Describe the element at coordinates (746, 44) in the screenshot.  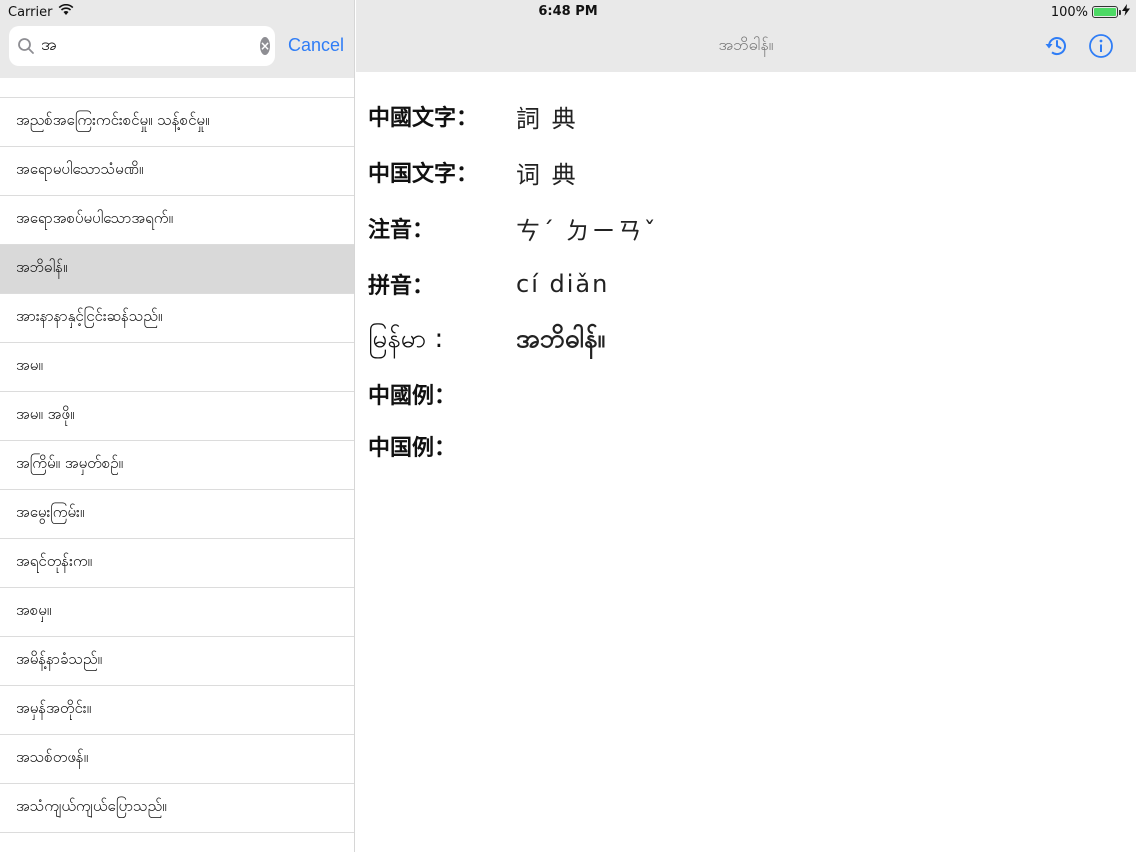
I see `page-title: အဘိဓါန်။` at that location.